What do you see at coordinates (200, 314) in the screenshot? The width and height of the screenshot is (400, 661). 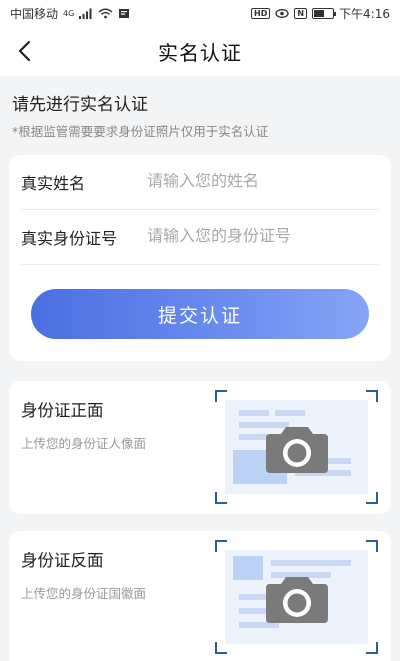 I see `submit-button: 提交认证` at bounding box center [200, 314].